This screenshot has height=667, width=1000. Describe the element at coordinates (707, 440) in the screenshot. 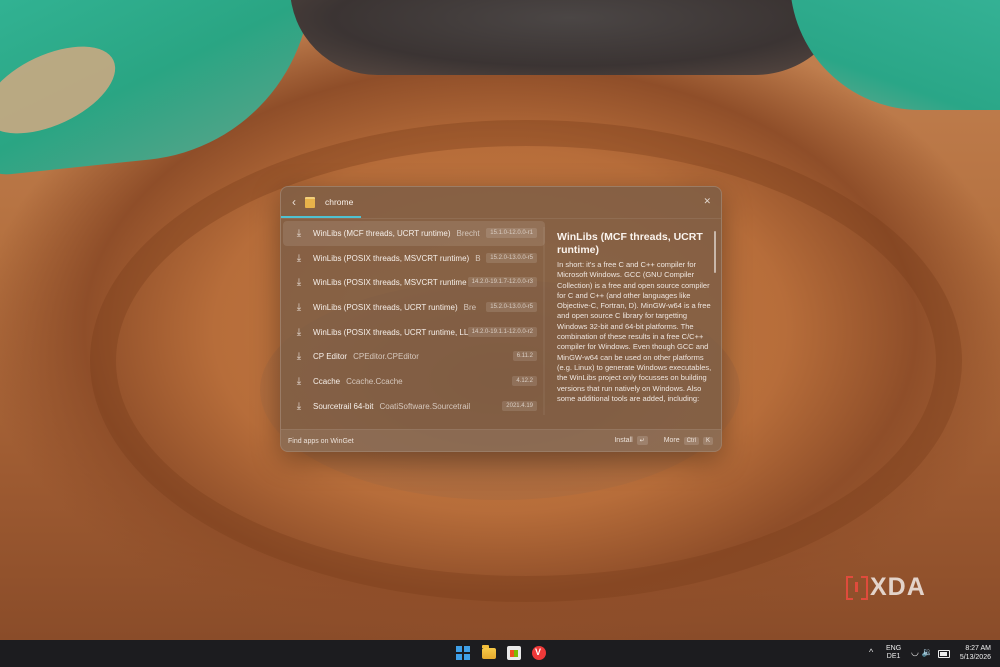

I see `k-key-hint: K` at that location.